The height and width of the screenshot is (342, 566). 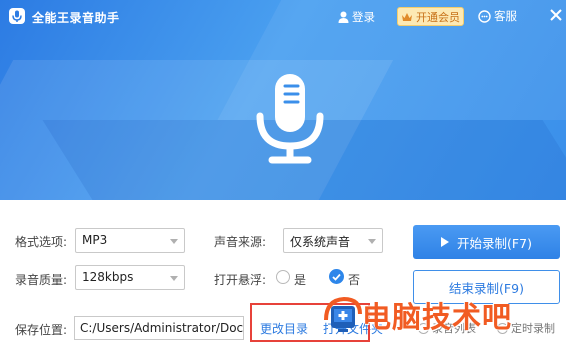 I want to click on record-list-option: 录音列表, so click(x=447, y=328).